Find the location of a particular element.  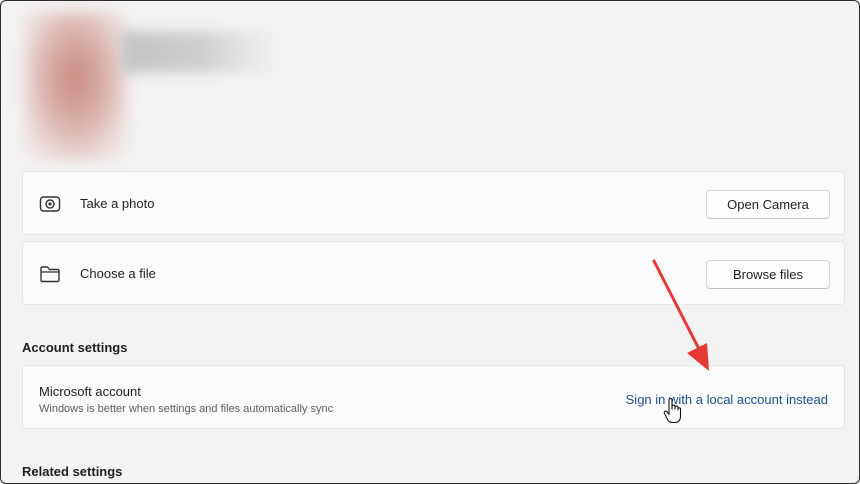

take-photo-row: Take a photo Open Camera is located at coordinates (433, 203).